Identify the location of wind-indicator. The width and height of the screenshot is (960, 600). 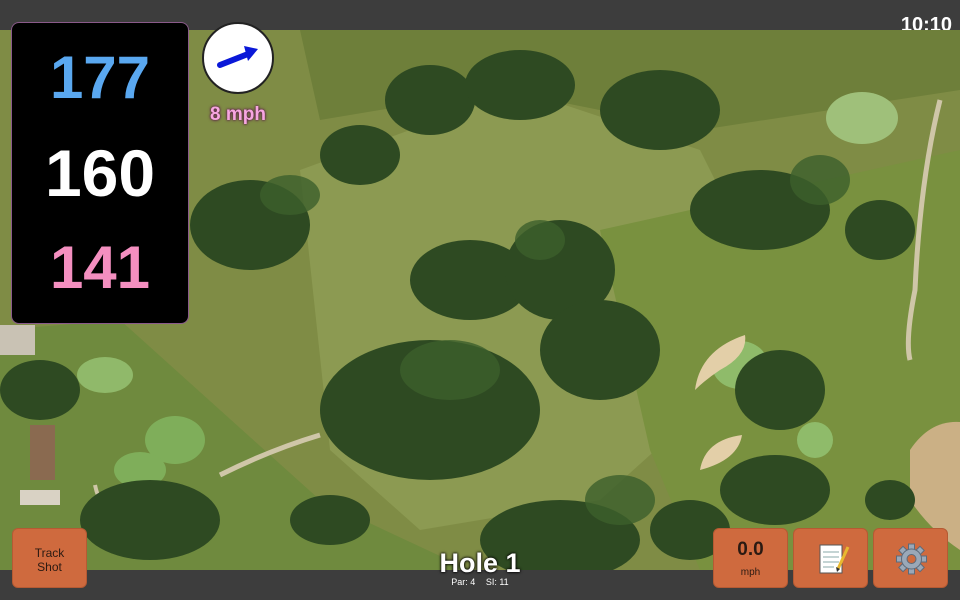
(238, 58).